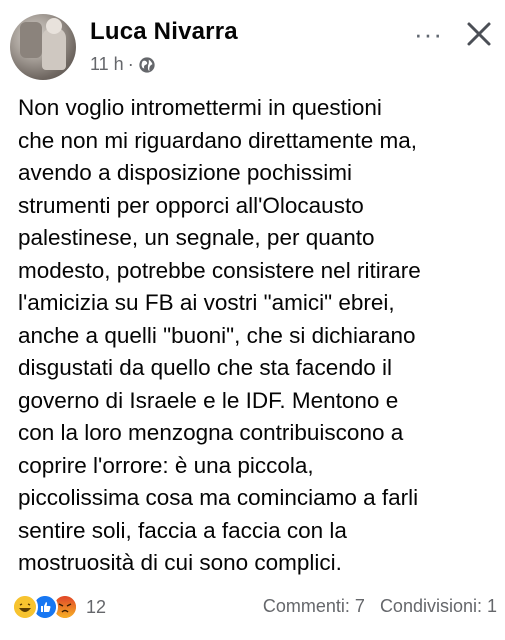 This screenshot has width=505, height=640. What do you see at coordinates (254, 609) in the screenshot?
I see `post-footer: 12 Commenti: 7 Condivisioni: 1` at bounding box center [254, 609].